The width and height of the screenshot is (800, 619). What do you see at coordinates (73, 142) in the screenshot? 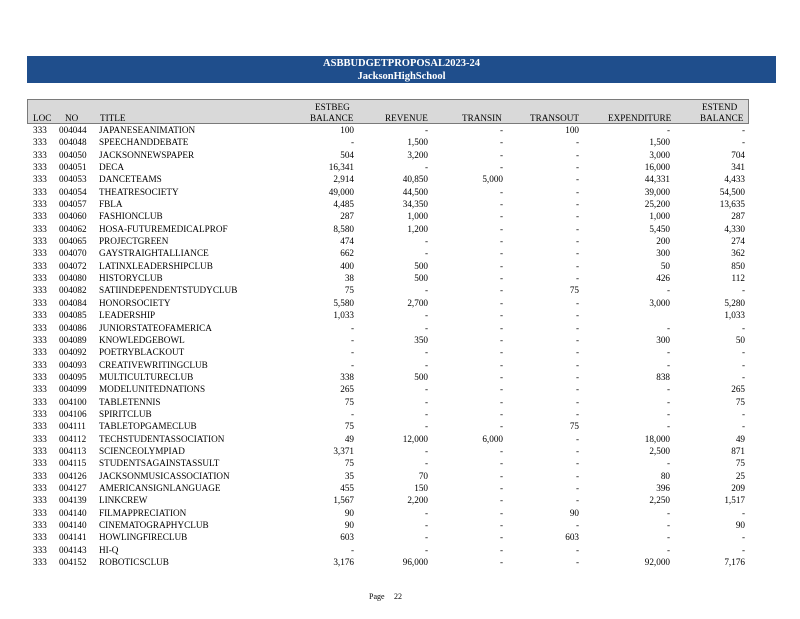
I see `row-no: 004048` at bounding box center [73, 142].